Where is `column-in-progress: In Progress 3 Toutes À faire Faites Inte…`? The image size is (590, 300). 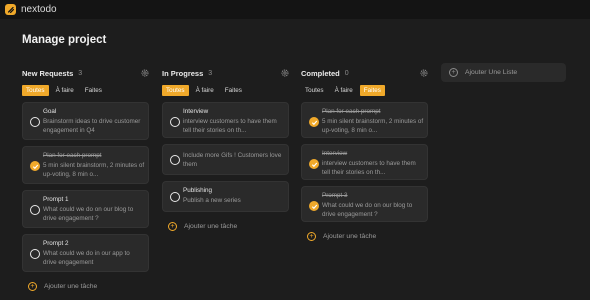
column-in-progress: In Progress 3 Toutes À faire Faites Inte… is located at coordinates (226, 148).